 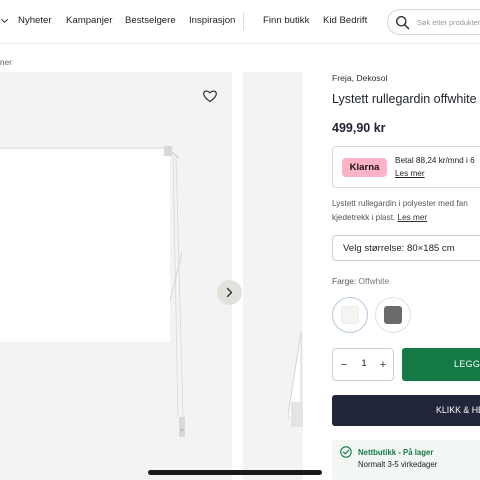 I want to click on quantity-decrease-button: −, so click(x=344, y=365).